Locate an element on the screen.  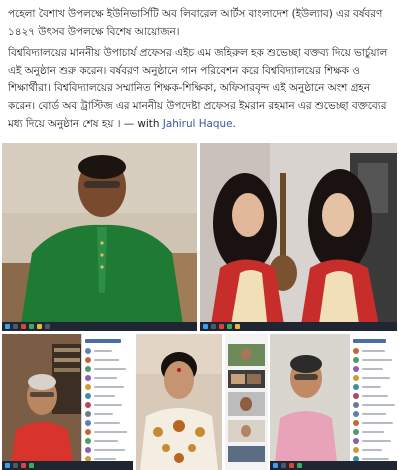
photo-2-taskbar is located at coordinates (298, 326).